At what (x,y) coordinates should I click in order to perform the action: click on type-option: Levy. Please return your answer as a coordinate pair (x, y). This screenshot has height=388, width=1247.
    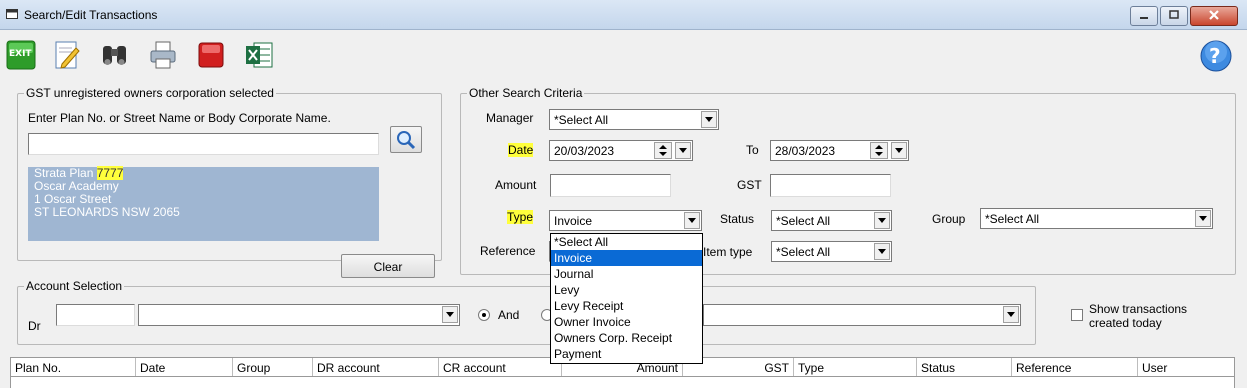
    Looking at the image, I should click on (626, 290).